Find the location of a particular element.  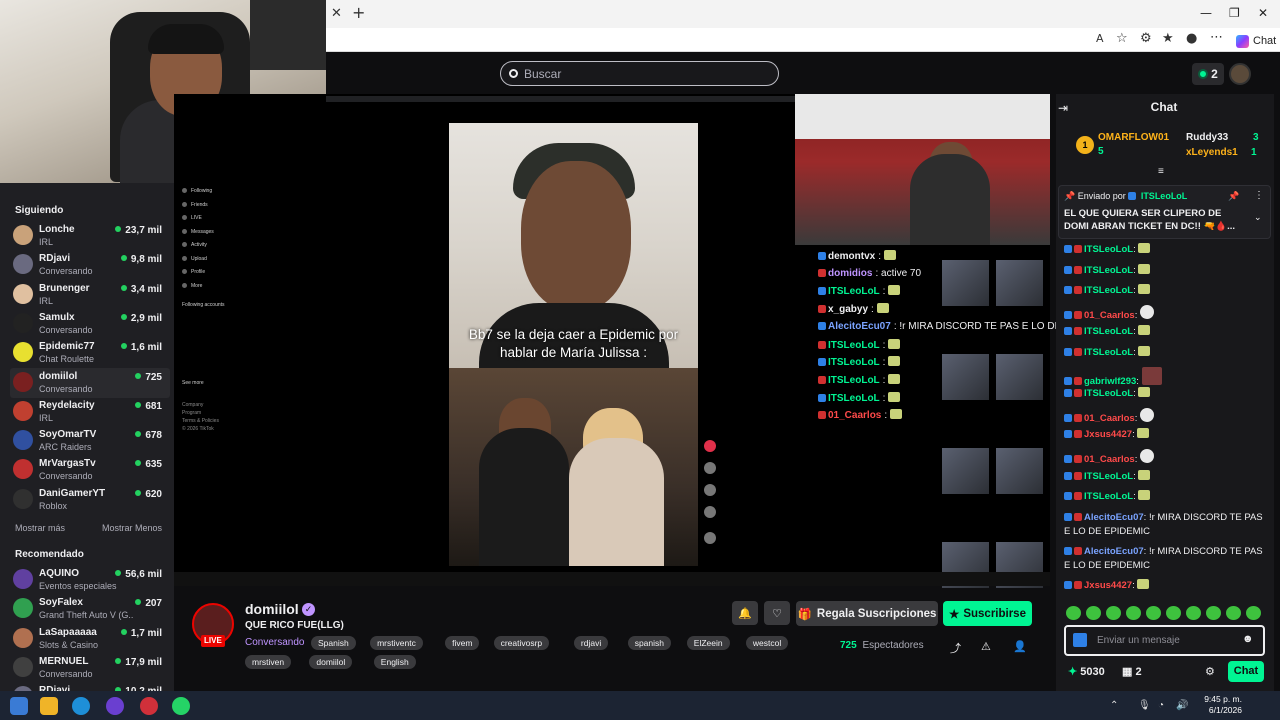

sidebar-channel-item: Lonche IRL 23,7 mil is located at coordinates (90, 236).